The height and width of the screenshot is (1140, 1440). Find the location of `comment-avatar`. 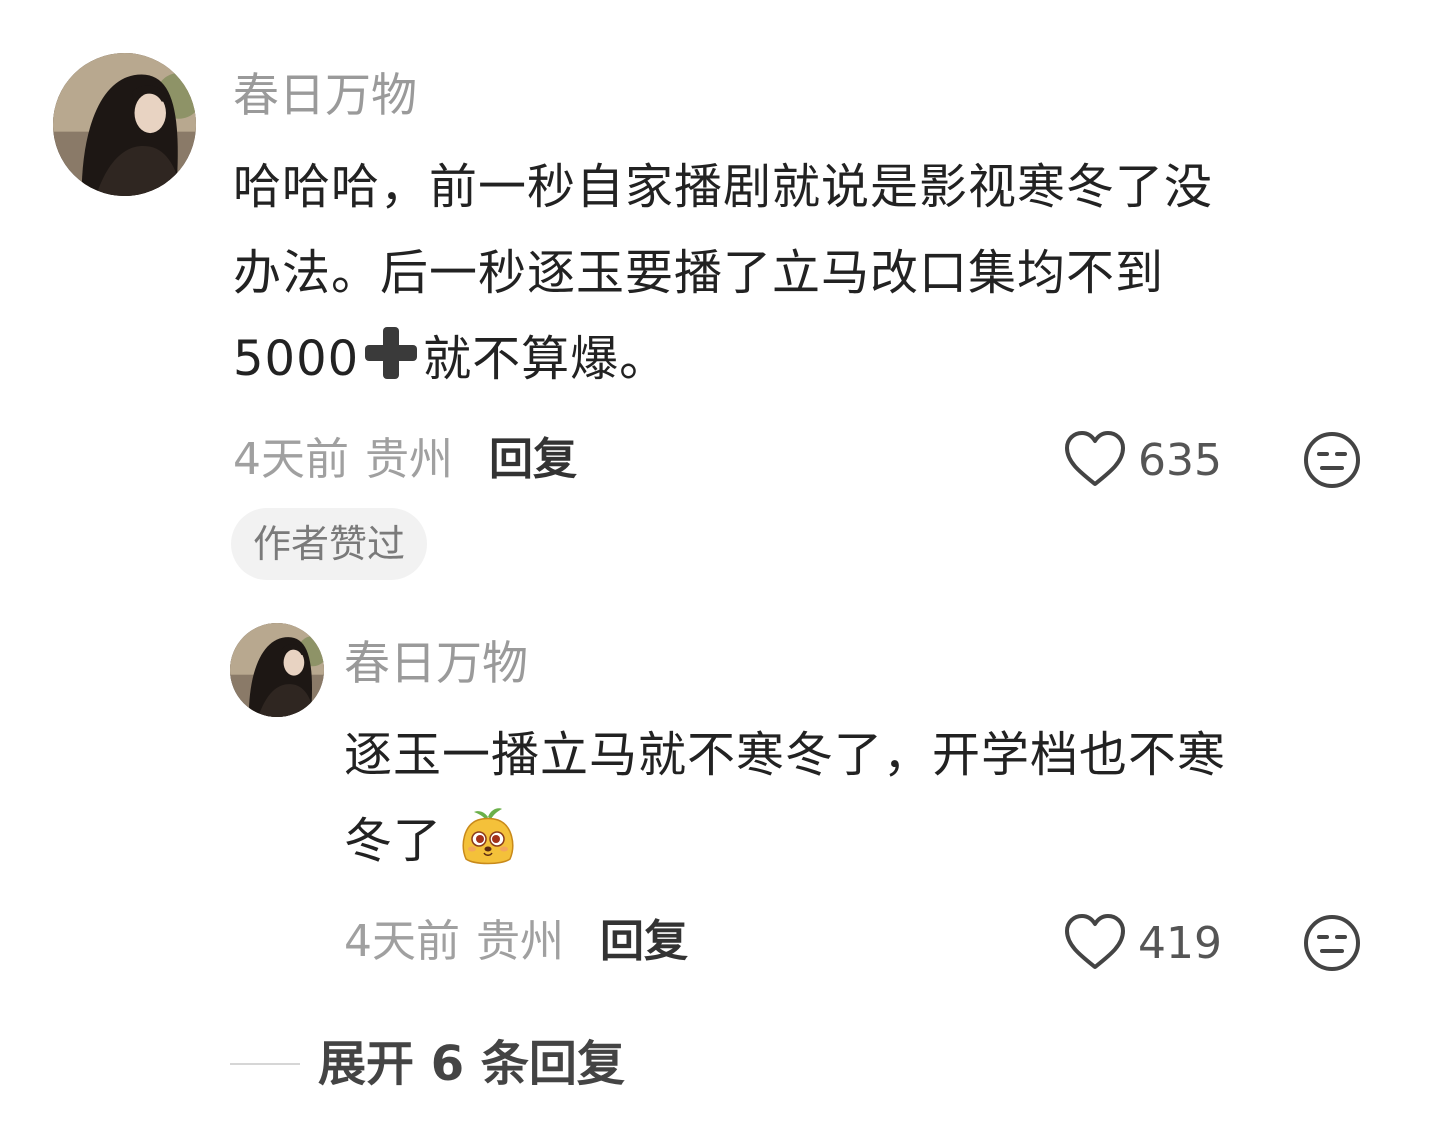

comment-avatar is located at coordinates (124, 124).